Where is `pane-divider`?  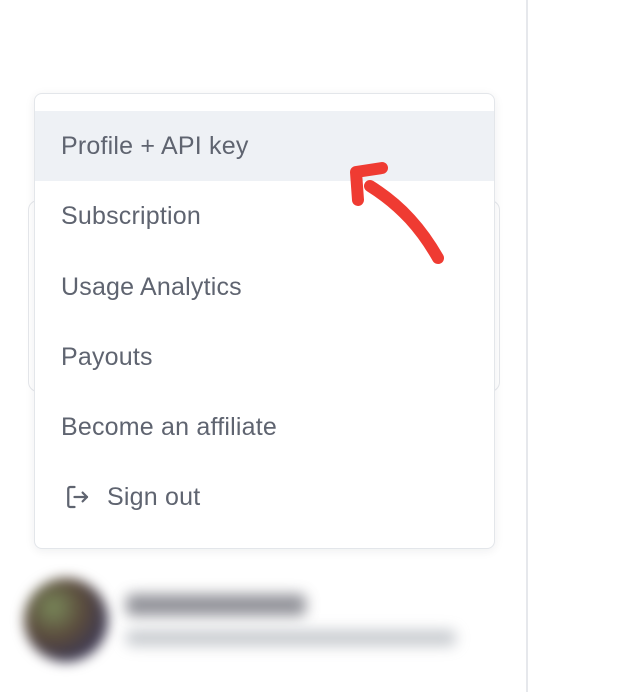
pane-divider is located at coordinates (527, 346).